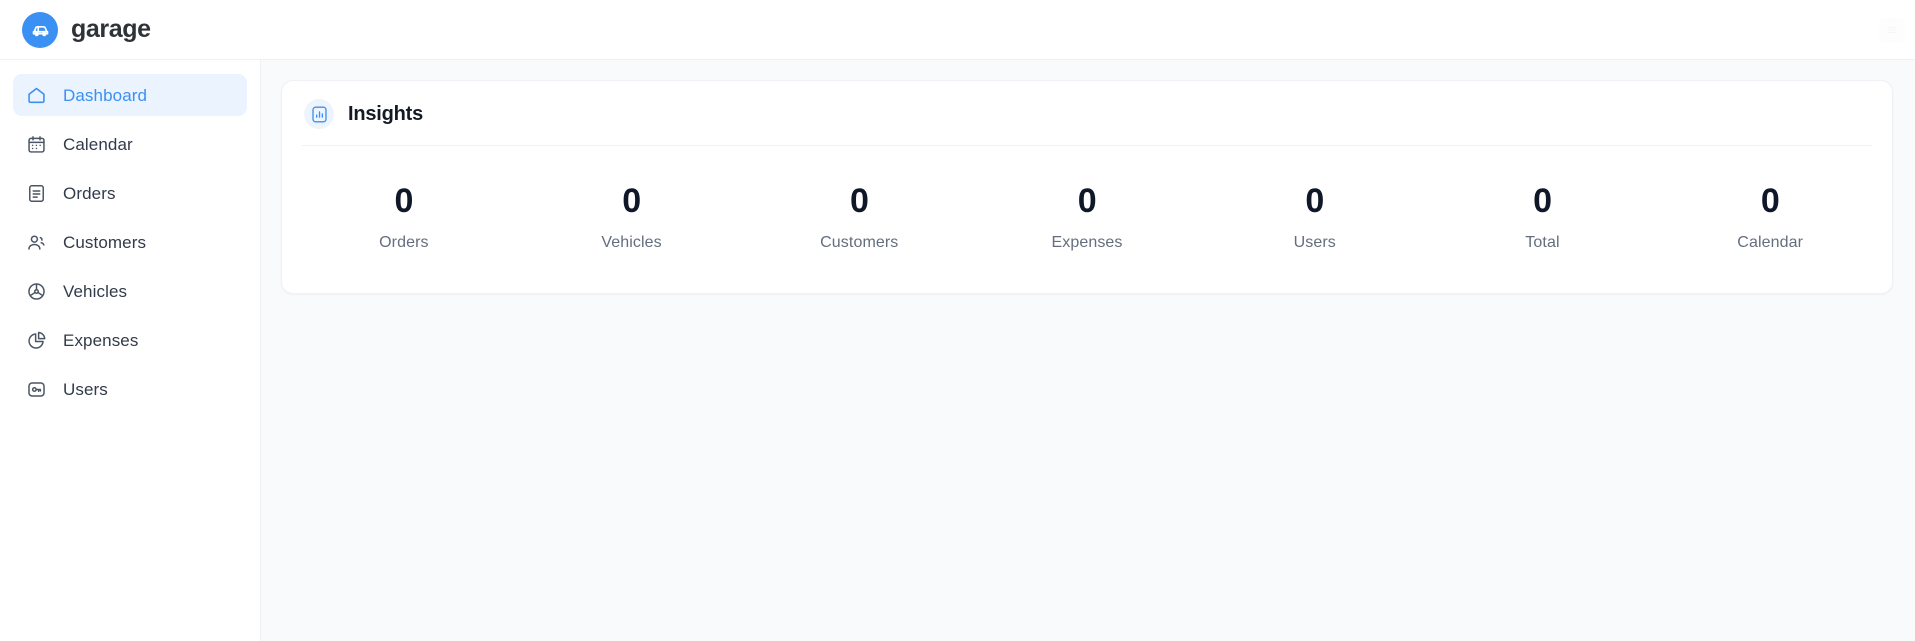  What do you see at coordinates (1892, 29) in the screenshot?
I see `menu-icon` at bounding box center [1892, 29].